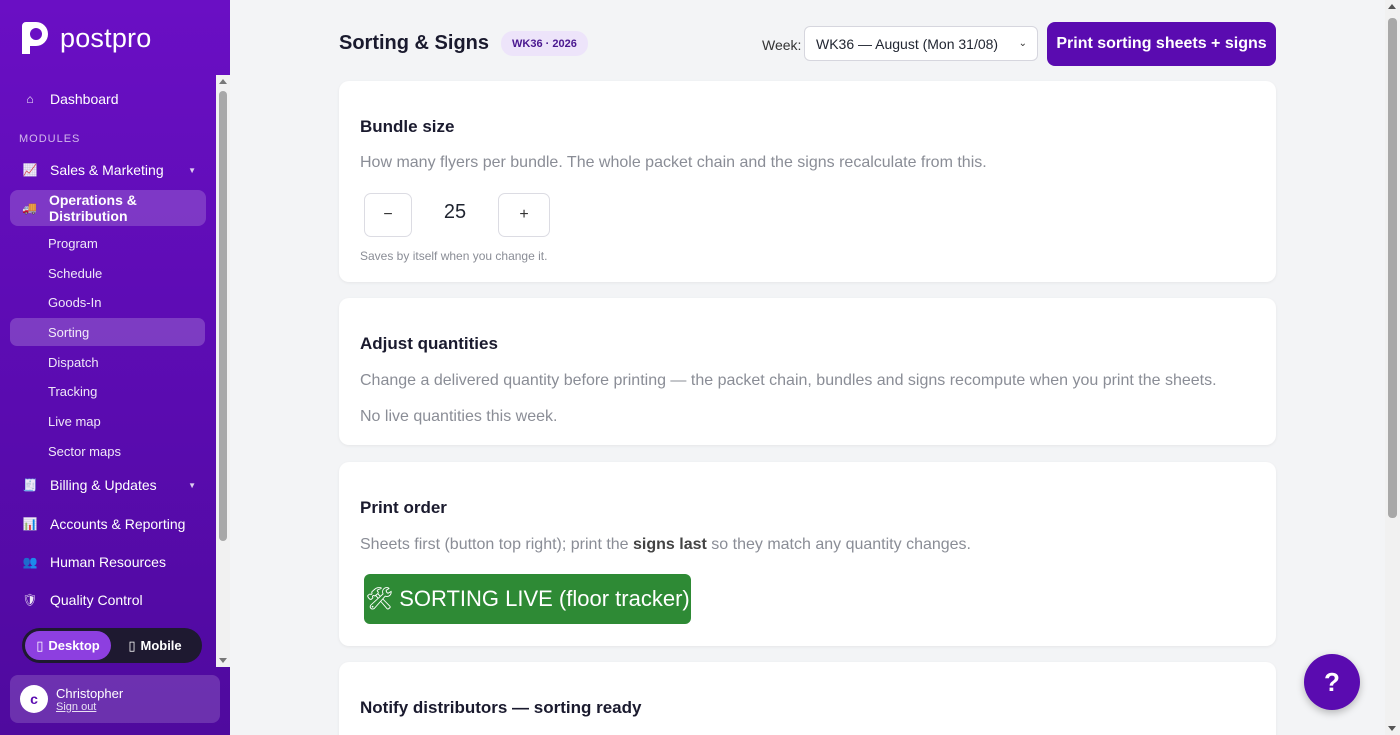 This screenshot has height=735, width=1400. What do you see at coordinates (30, 524) in the screenshot?
I see `ledger-icon: 📊` at bounding box center [30, 524].